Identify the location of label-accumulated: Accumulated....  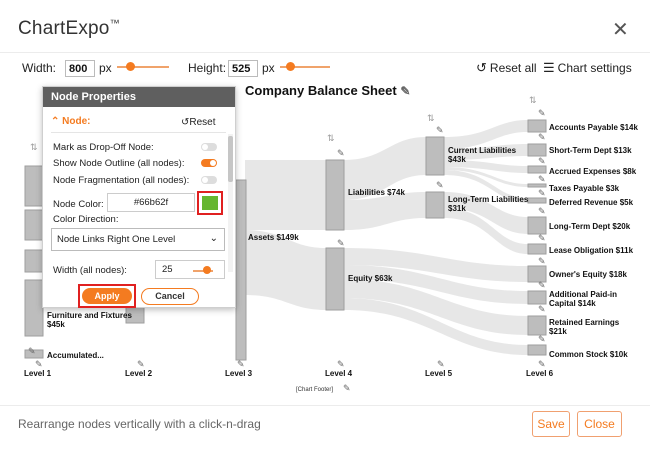
(75, 355).